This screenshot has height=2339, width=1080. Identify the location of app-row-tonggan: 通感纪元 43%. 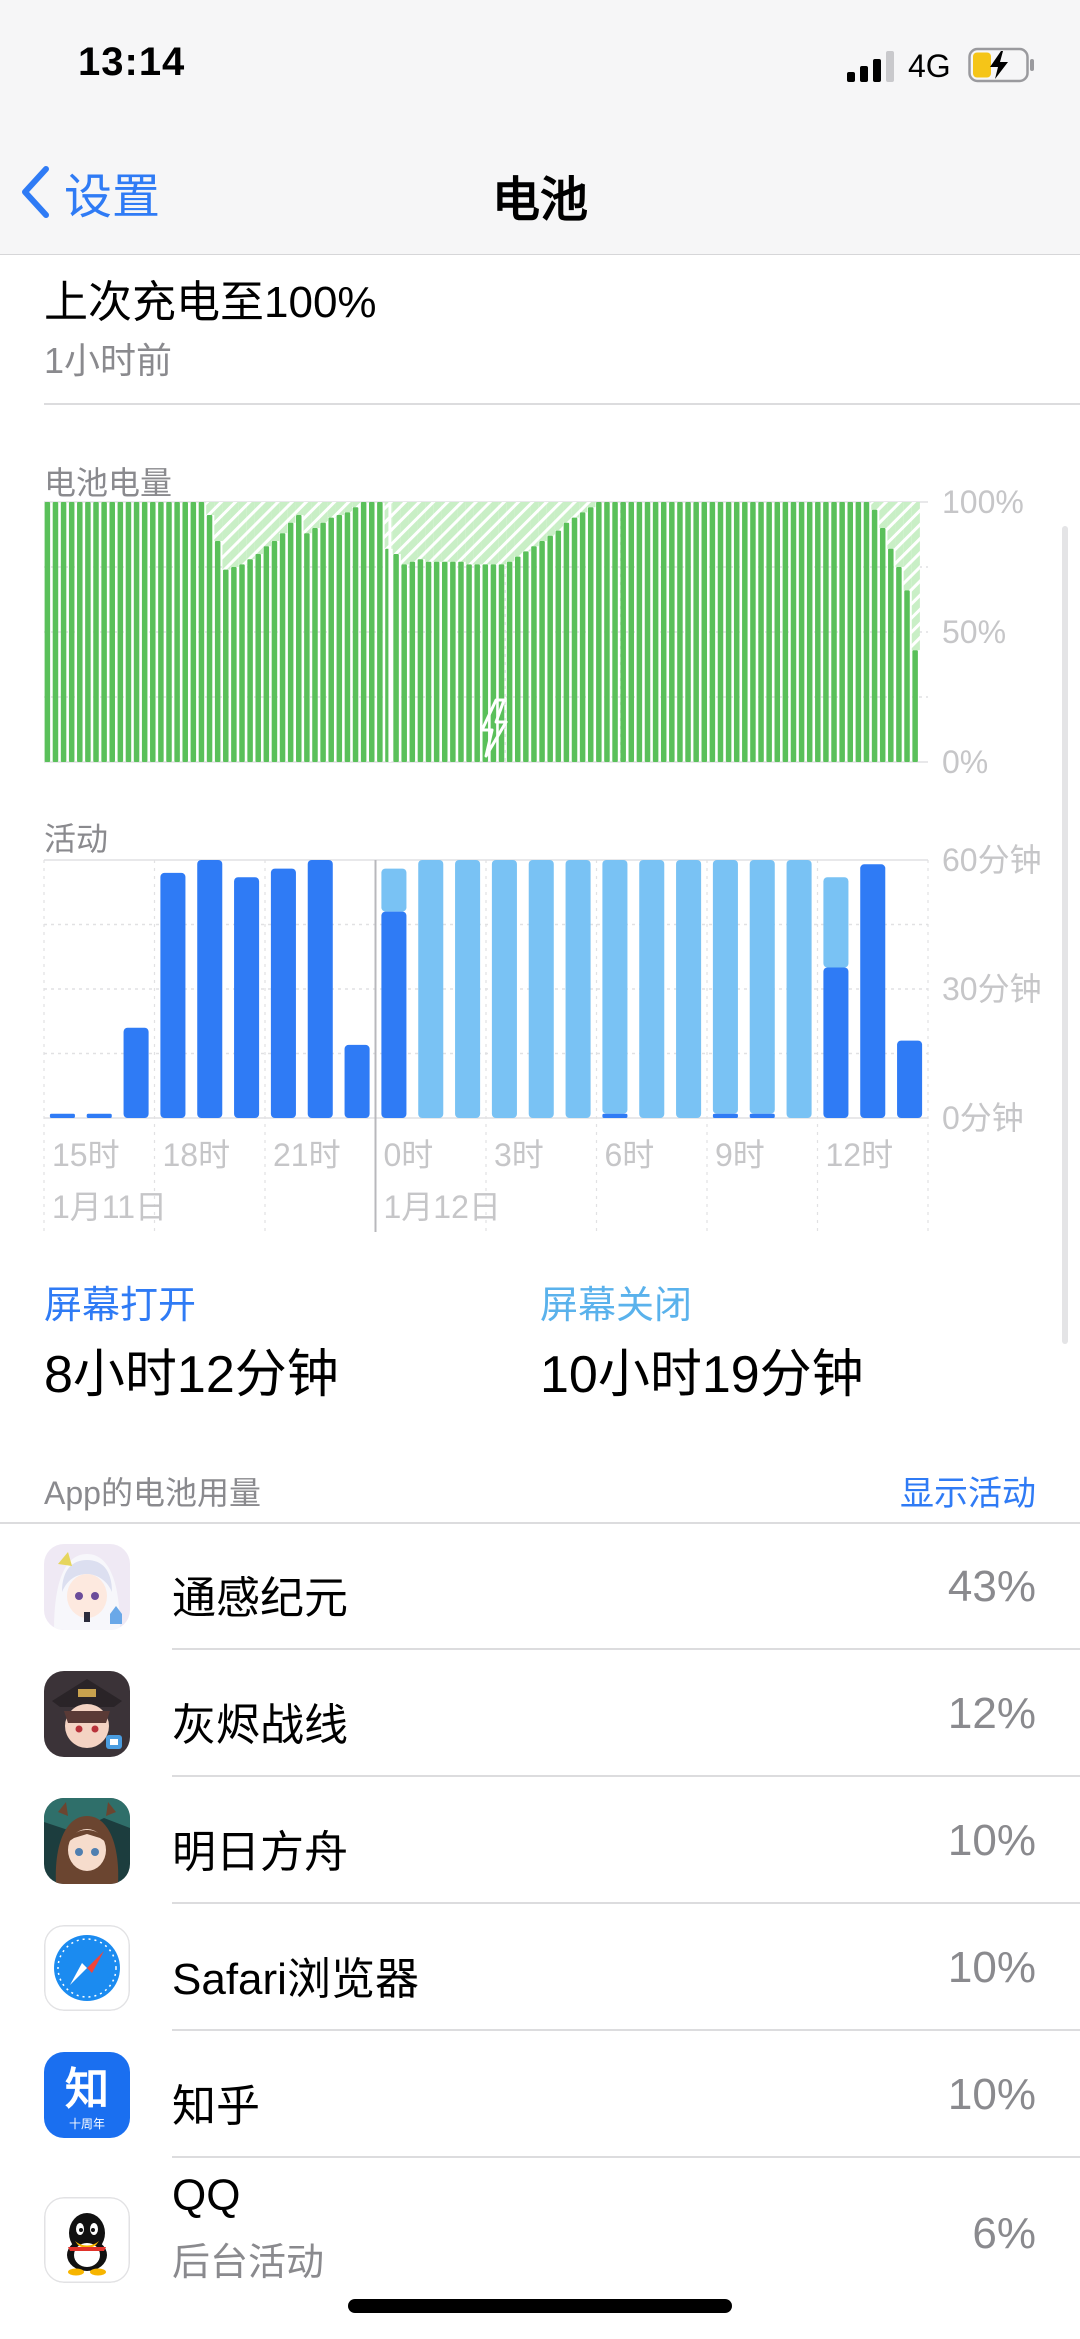
(540, 1587).